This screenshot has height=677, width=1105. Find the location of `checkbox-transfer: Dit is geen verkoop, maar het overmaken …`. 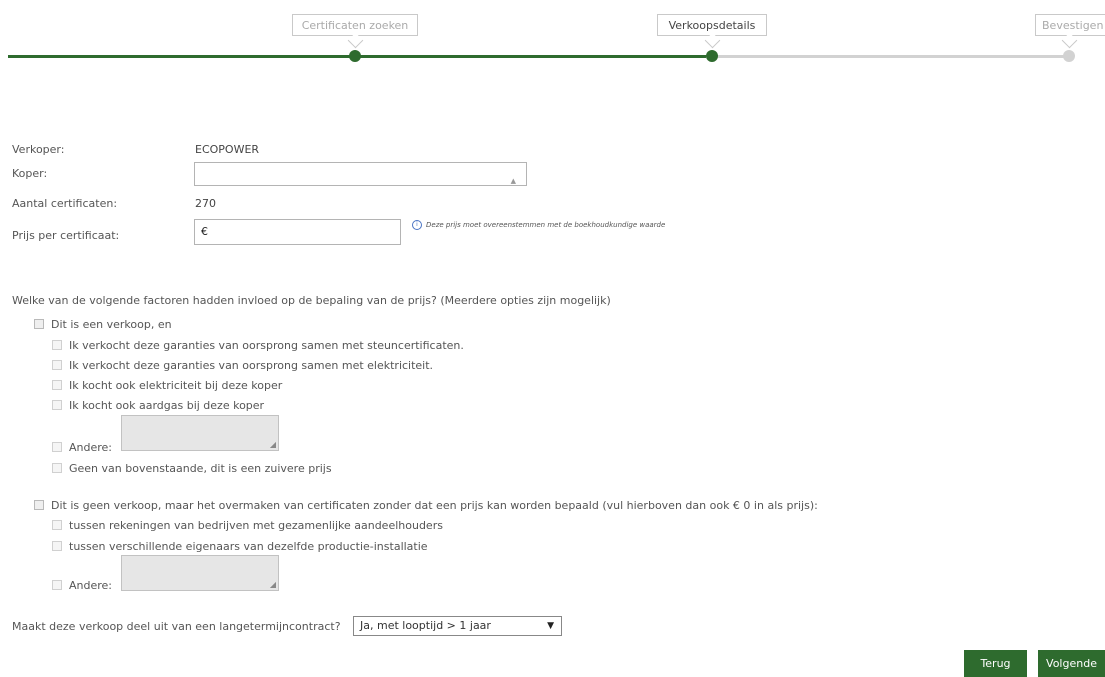

checkbox-transfer: Dit is geen verkoop, maar het overmaken … is located at coordinates (426, 505).